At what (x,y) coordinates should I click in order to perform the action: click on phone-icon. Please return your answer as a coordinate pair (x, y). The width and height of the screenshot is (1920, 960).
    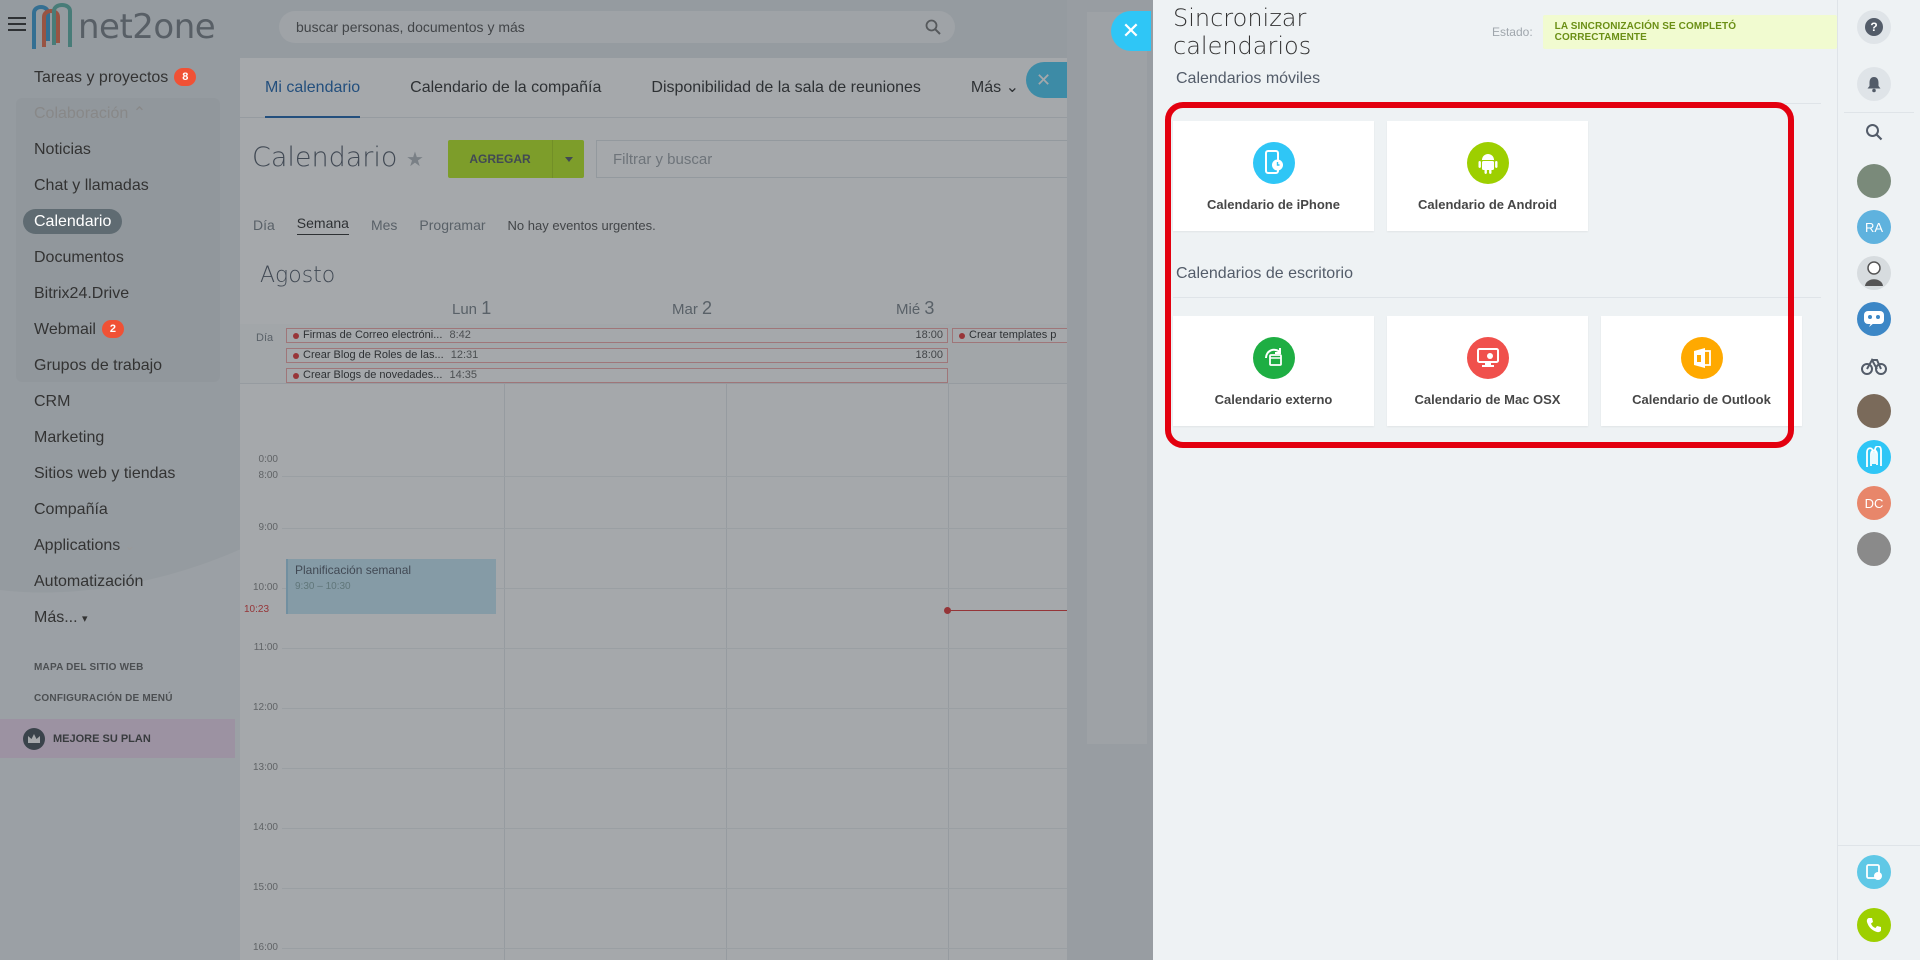
    Looking at the image, I should click on (1874, 925).